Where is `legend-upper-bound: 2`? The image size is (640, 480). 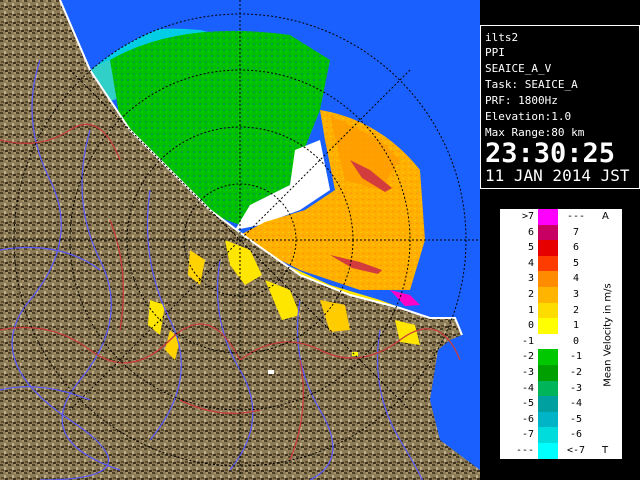
legend-upper-bound: 2 is located at coordinates (576, 310).